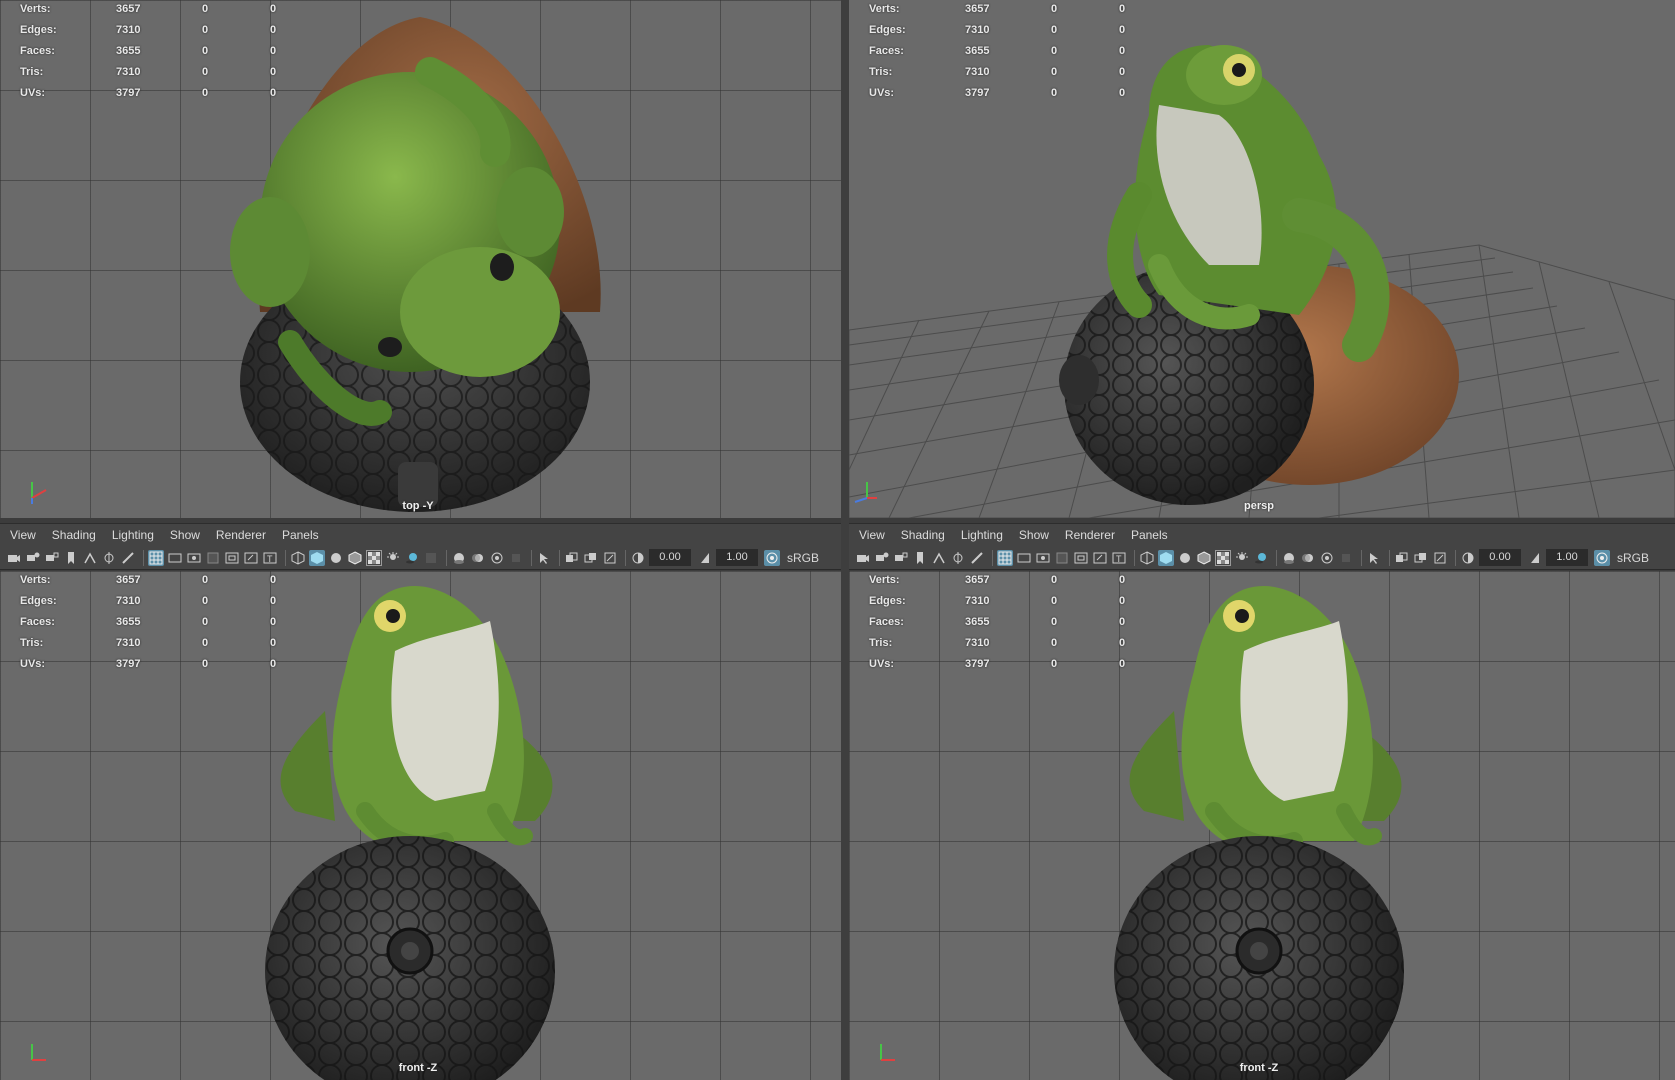 This screenshot has height=1080, width=1675. What do you see at coordinates (1259, 506) in the screenshot?
I see `camera-label: persp` at bounding box center [1259, 506].